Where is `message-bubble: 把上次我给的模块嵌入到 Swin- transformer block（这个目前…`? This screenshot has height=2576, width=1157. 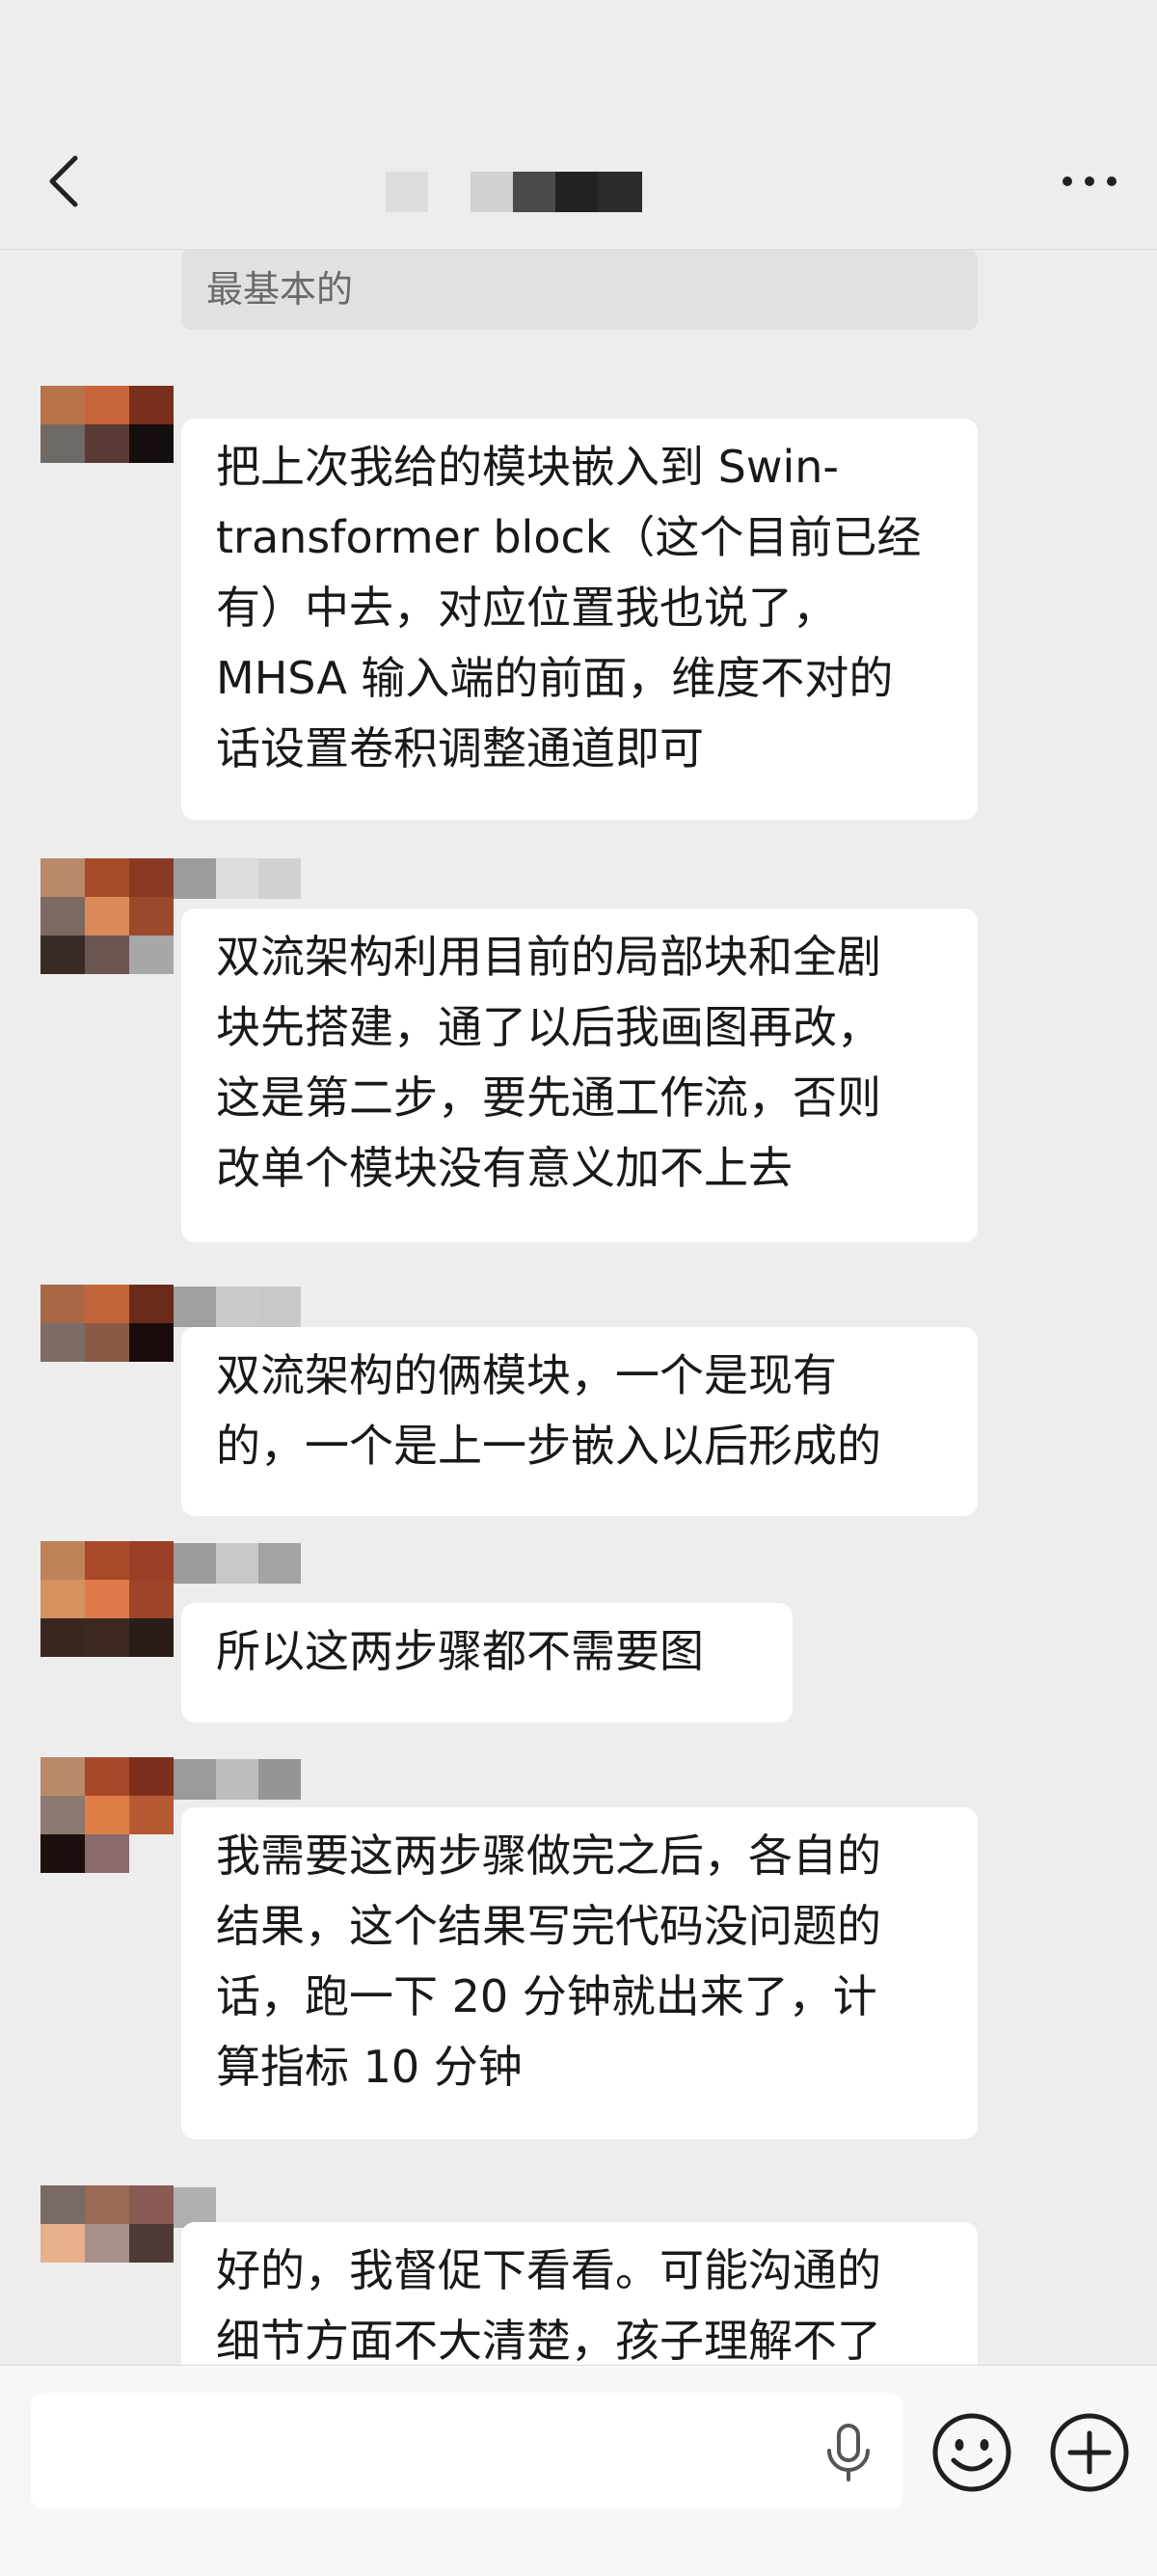 message-bubble: 把上次我给的模块嵌入到 Swin- transformer block（这个目前… is located at coordinates (579, 619).